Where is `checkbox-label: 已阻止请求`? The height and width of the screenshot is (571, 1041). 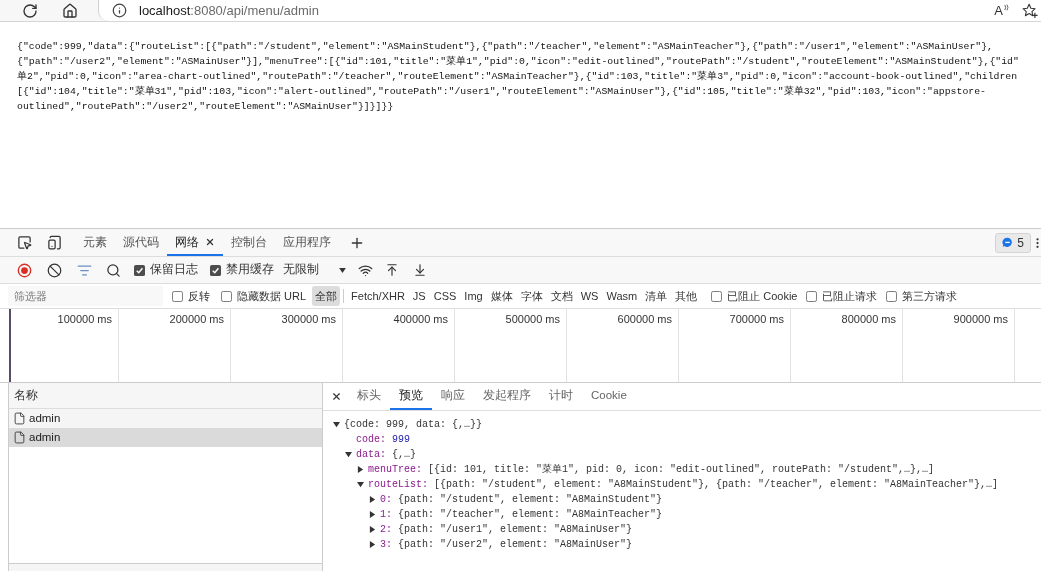 checkbox-label: 已阻止请求 is located at coordinates (850, 296).